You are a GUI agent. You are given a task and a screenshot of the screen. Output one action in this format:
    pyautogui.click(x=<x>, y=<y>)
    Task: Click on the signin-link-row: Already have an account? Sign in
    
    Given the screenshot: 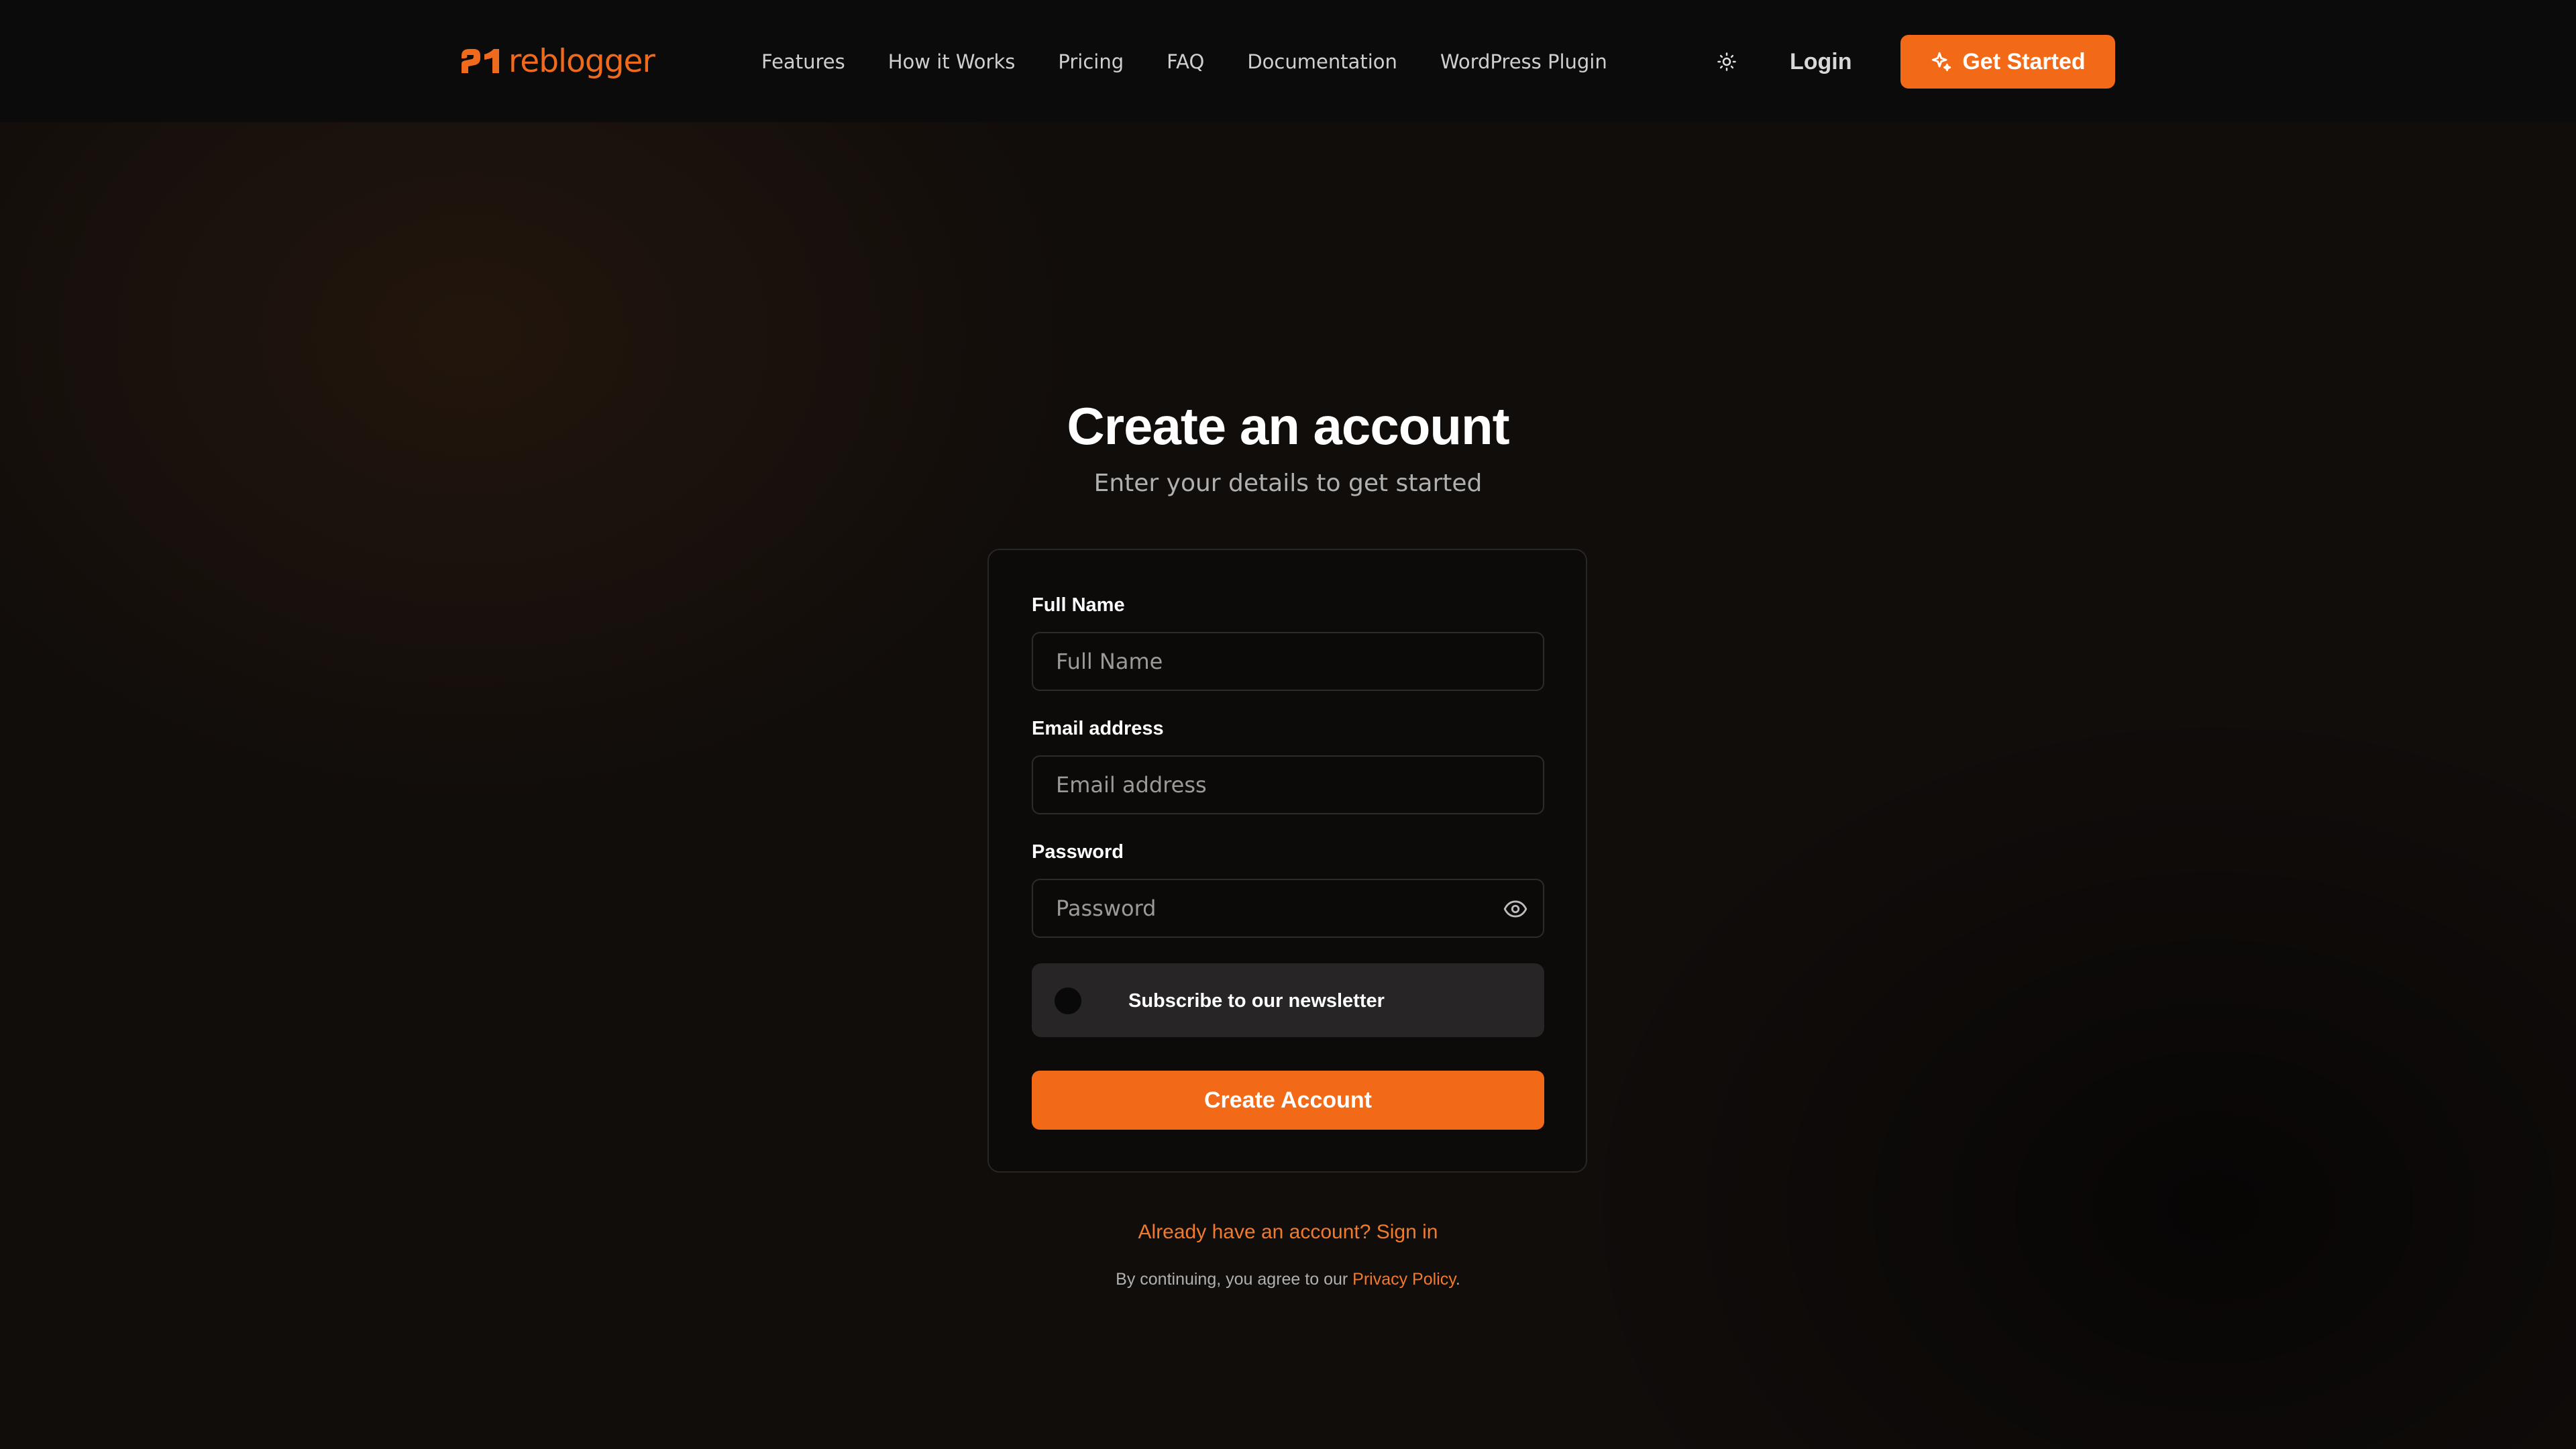 What is the action you would take?
    pyautogui.click(x=1288, y=1232)
    